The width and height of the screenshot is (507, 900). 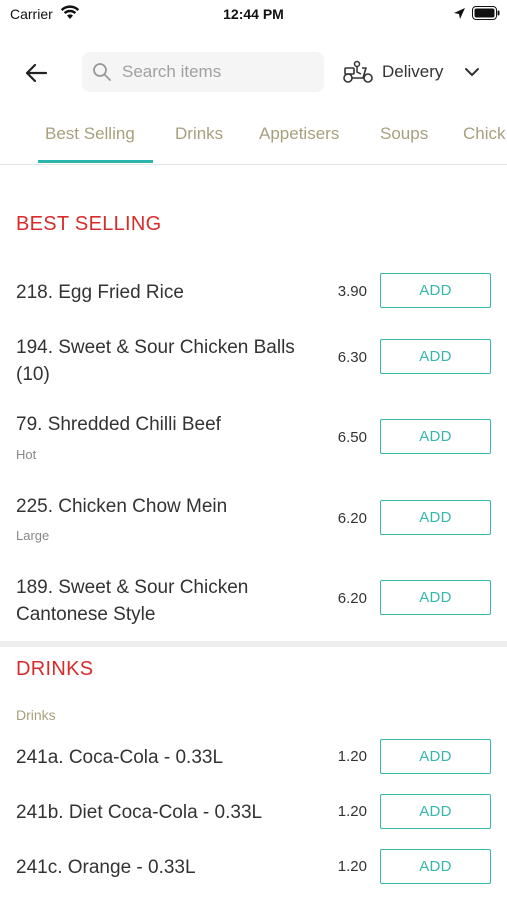 What do you see at coordinates (472, 72) in the screenshot?
I see `chevron-down-icon` at bounding box center [472, 72].